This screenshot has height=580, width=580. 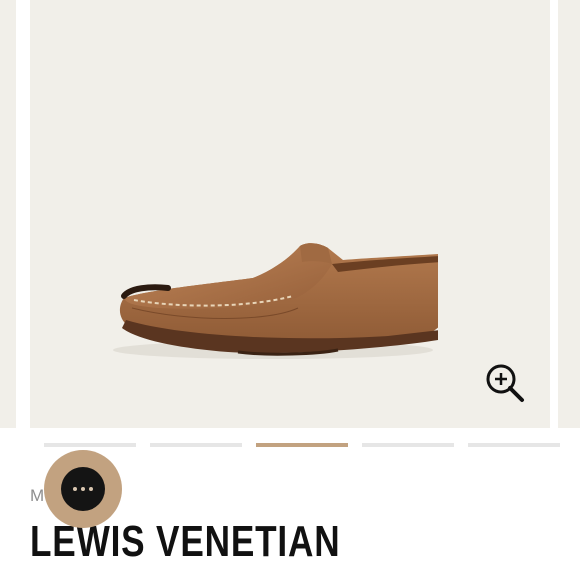 What do you see at coordinates (302, 445) in the screenshot?
I see `slide-indicator-3-active` at bounding box center [302, 445].